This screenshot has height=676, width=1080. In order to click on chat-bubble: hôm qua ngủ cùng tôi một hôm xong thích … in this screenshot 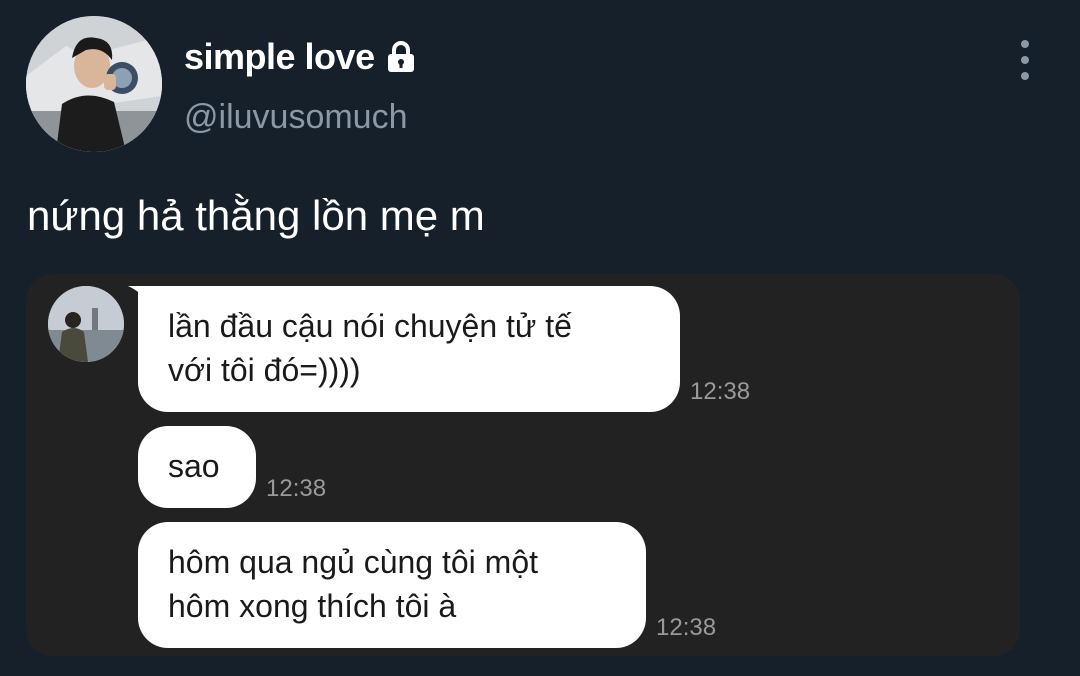, I will do `click(392, 585)`.